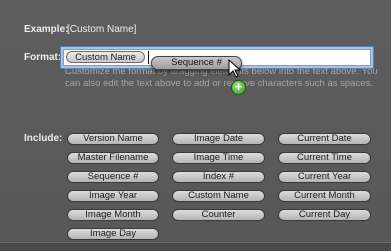 This screenshot has width=391, height=251. What do you see at coordinates (218, 196) in the screenshot?
I see `token-custom-name: Custom Name` at bounding box center [218, 196].